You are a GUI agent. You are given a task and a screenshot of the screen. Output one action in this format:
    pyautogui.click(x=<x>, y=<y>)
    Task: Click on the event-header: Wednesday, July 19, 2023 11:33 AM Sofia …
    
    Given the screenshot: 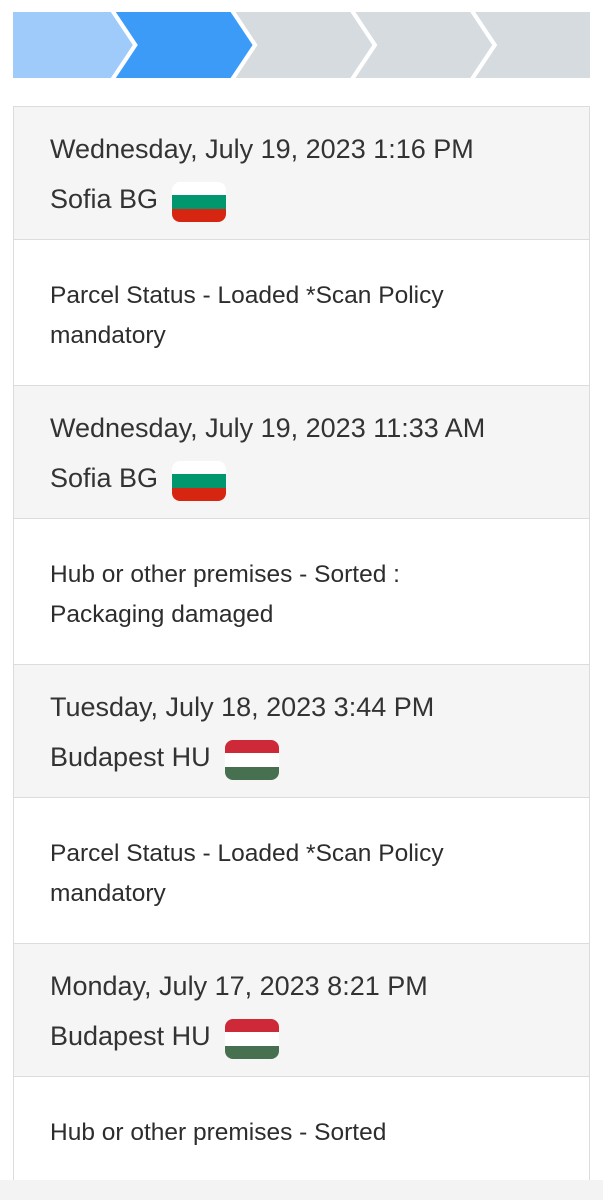 What is the action you would take?
    pyautogui.click(x=301, y=452)
    